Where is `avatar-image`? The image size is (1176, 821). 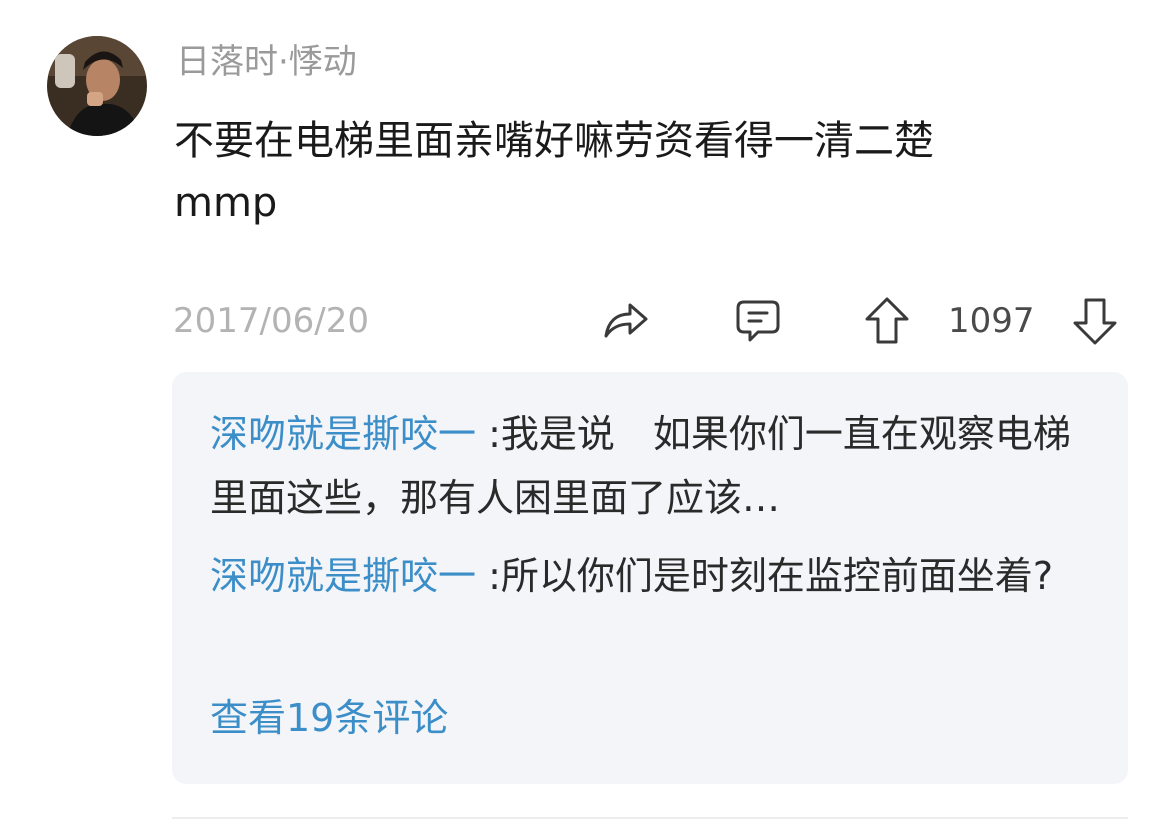
avatar-image is located at coordinates (97, 86).